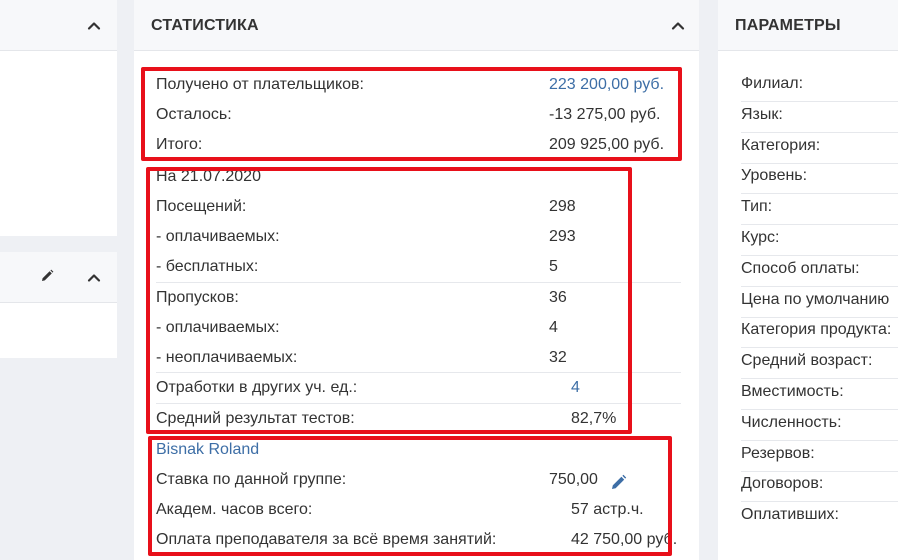 This screenshot has height=560, width=898. I want to click on parameter-label: Язык:, so click(762, 114).